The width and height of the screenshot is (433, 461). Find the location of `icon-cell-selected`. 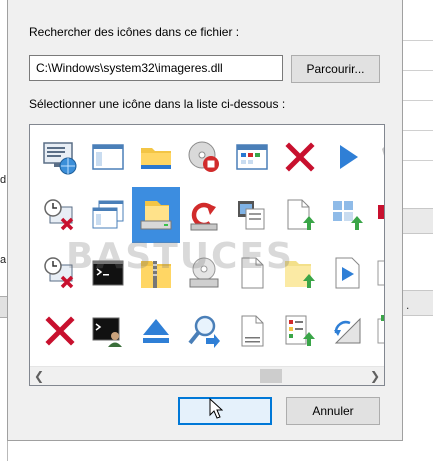

icon-cell-selected is located at coordinates (156, 215).